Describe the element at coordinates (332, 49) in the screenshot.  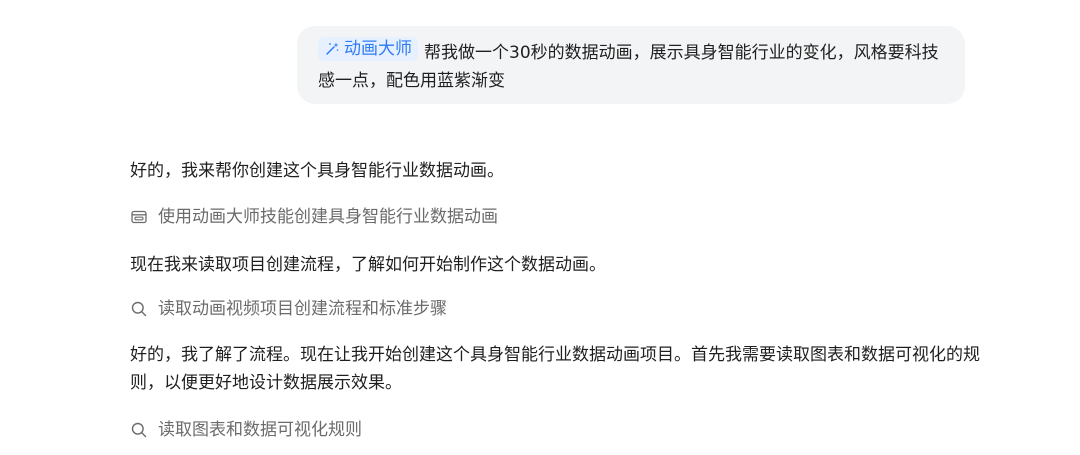
I see `magic-wand-icon` at that location.